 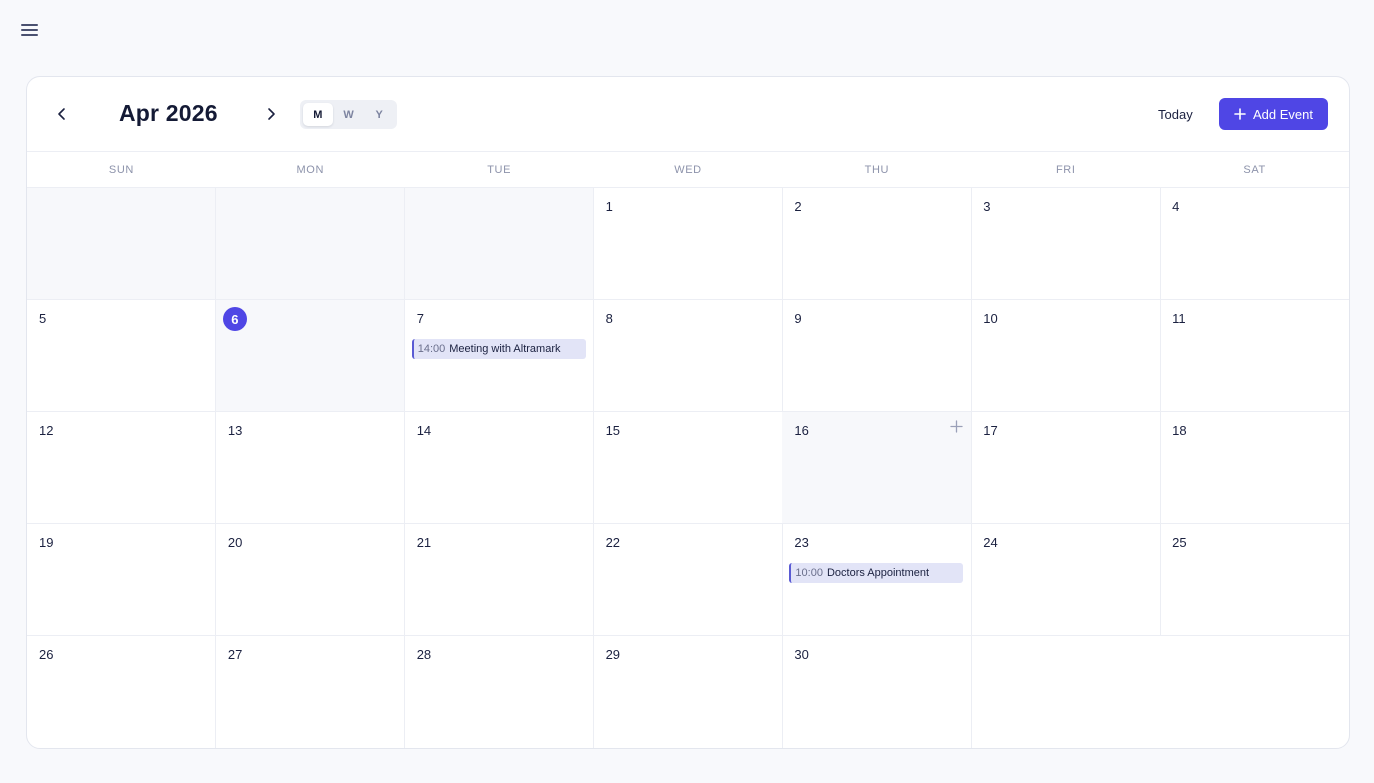 I want to click on hamburger-menu-icon, so click(x=29, y=30).